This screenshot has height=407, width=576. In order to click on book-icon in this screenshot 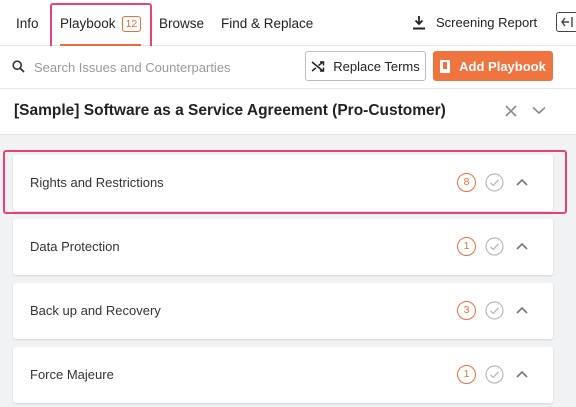, I will do `click(445, 66)`.